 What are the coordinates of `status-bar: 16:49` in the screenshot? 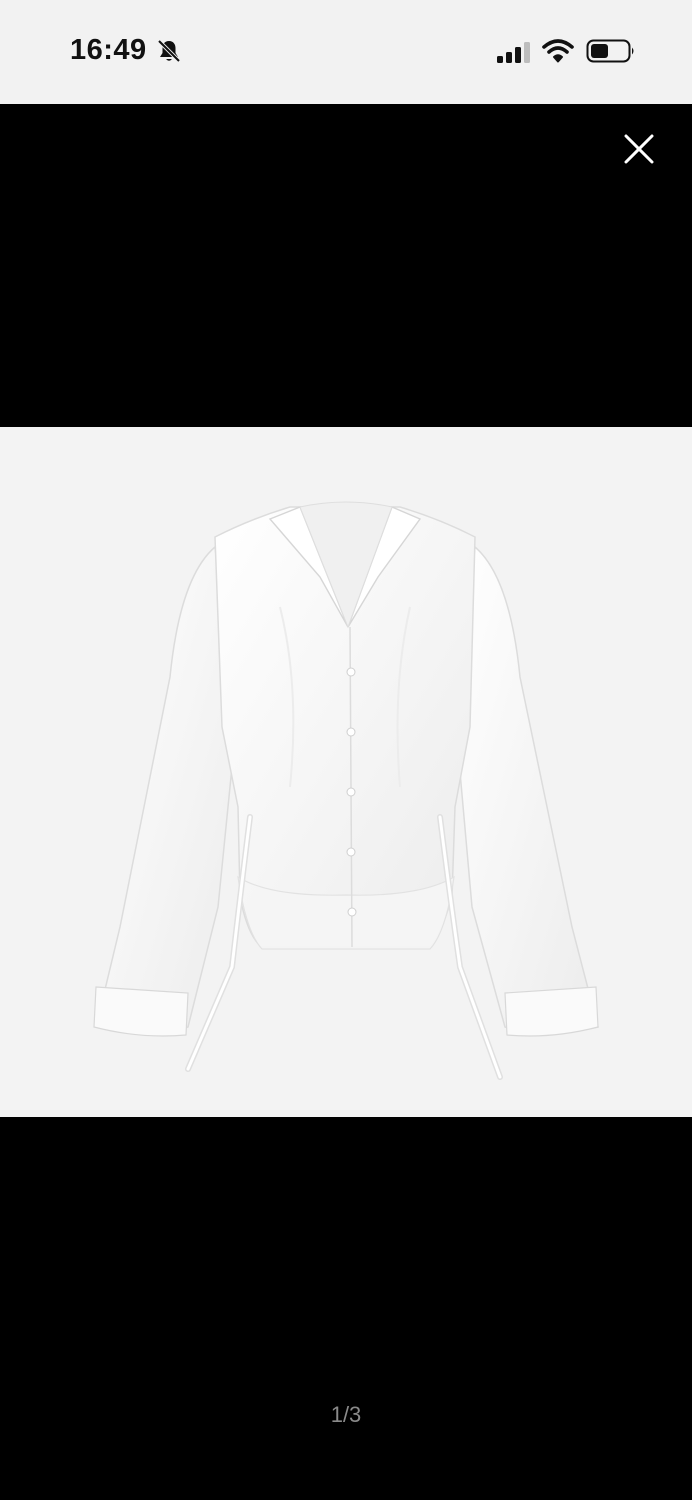 It's located at (346, 52).